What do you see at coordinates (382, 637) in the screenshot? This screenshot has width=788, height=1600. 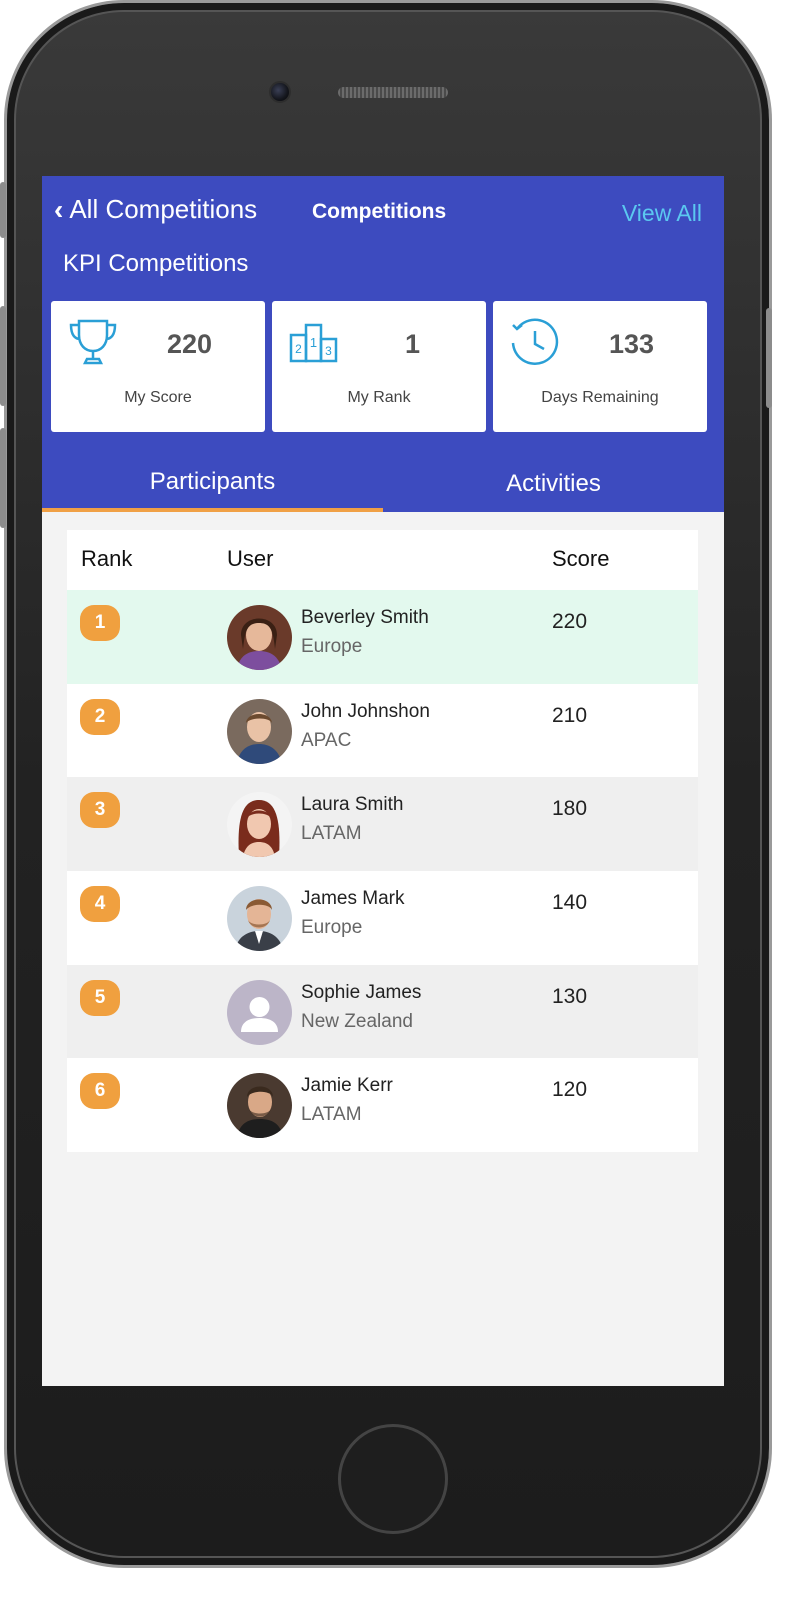 I see `table-row: 1 Beverley Smith Europe 220` at bounding box center [382, 637].